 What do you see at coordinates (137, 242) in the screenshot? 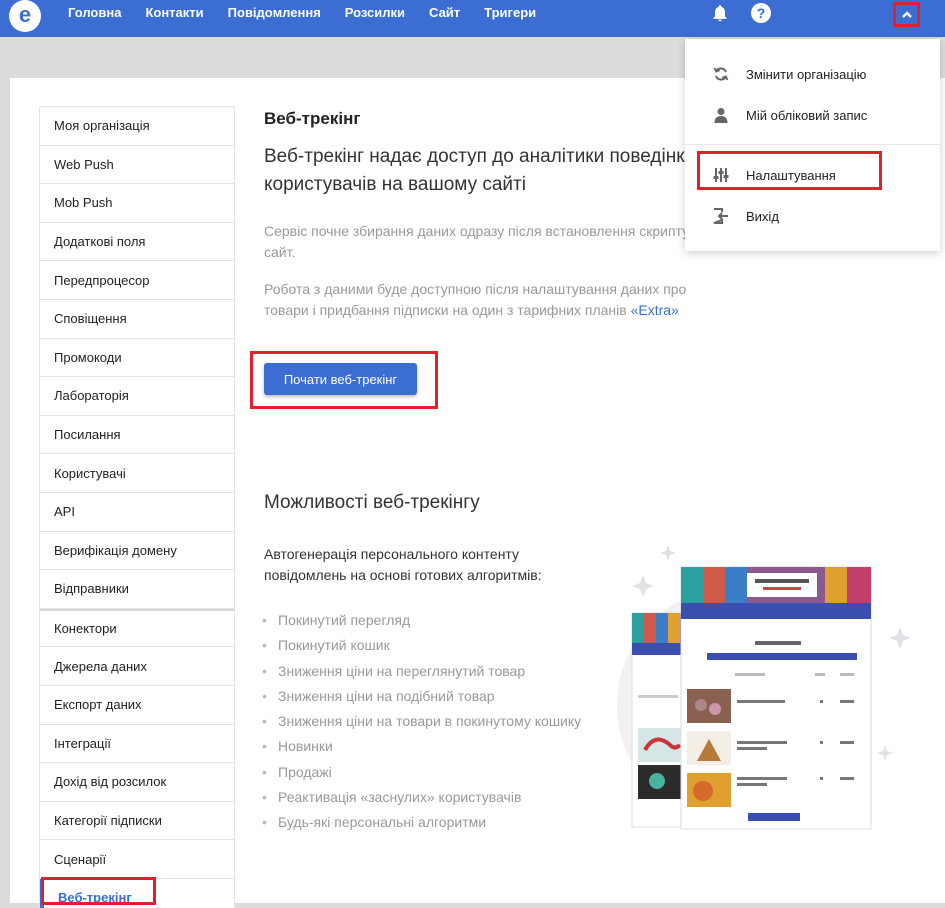
I see `sidebar-item-extra-fields: Додаткові поля` at bounding box center [137, 242].